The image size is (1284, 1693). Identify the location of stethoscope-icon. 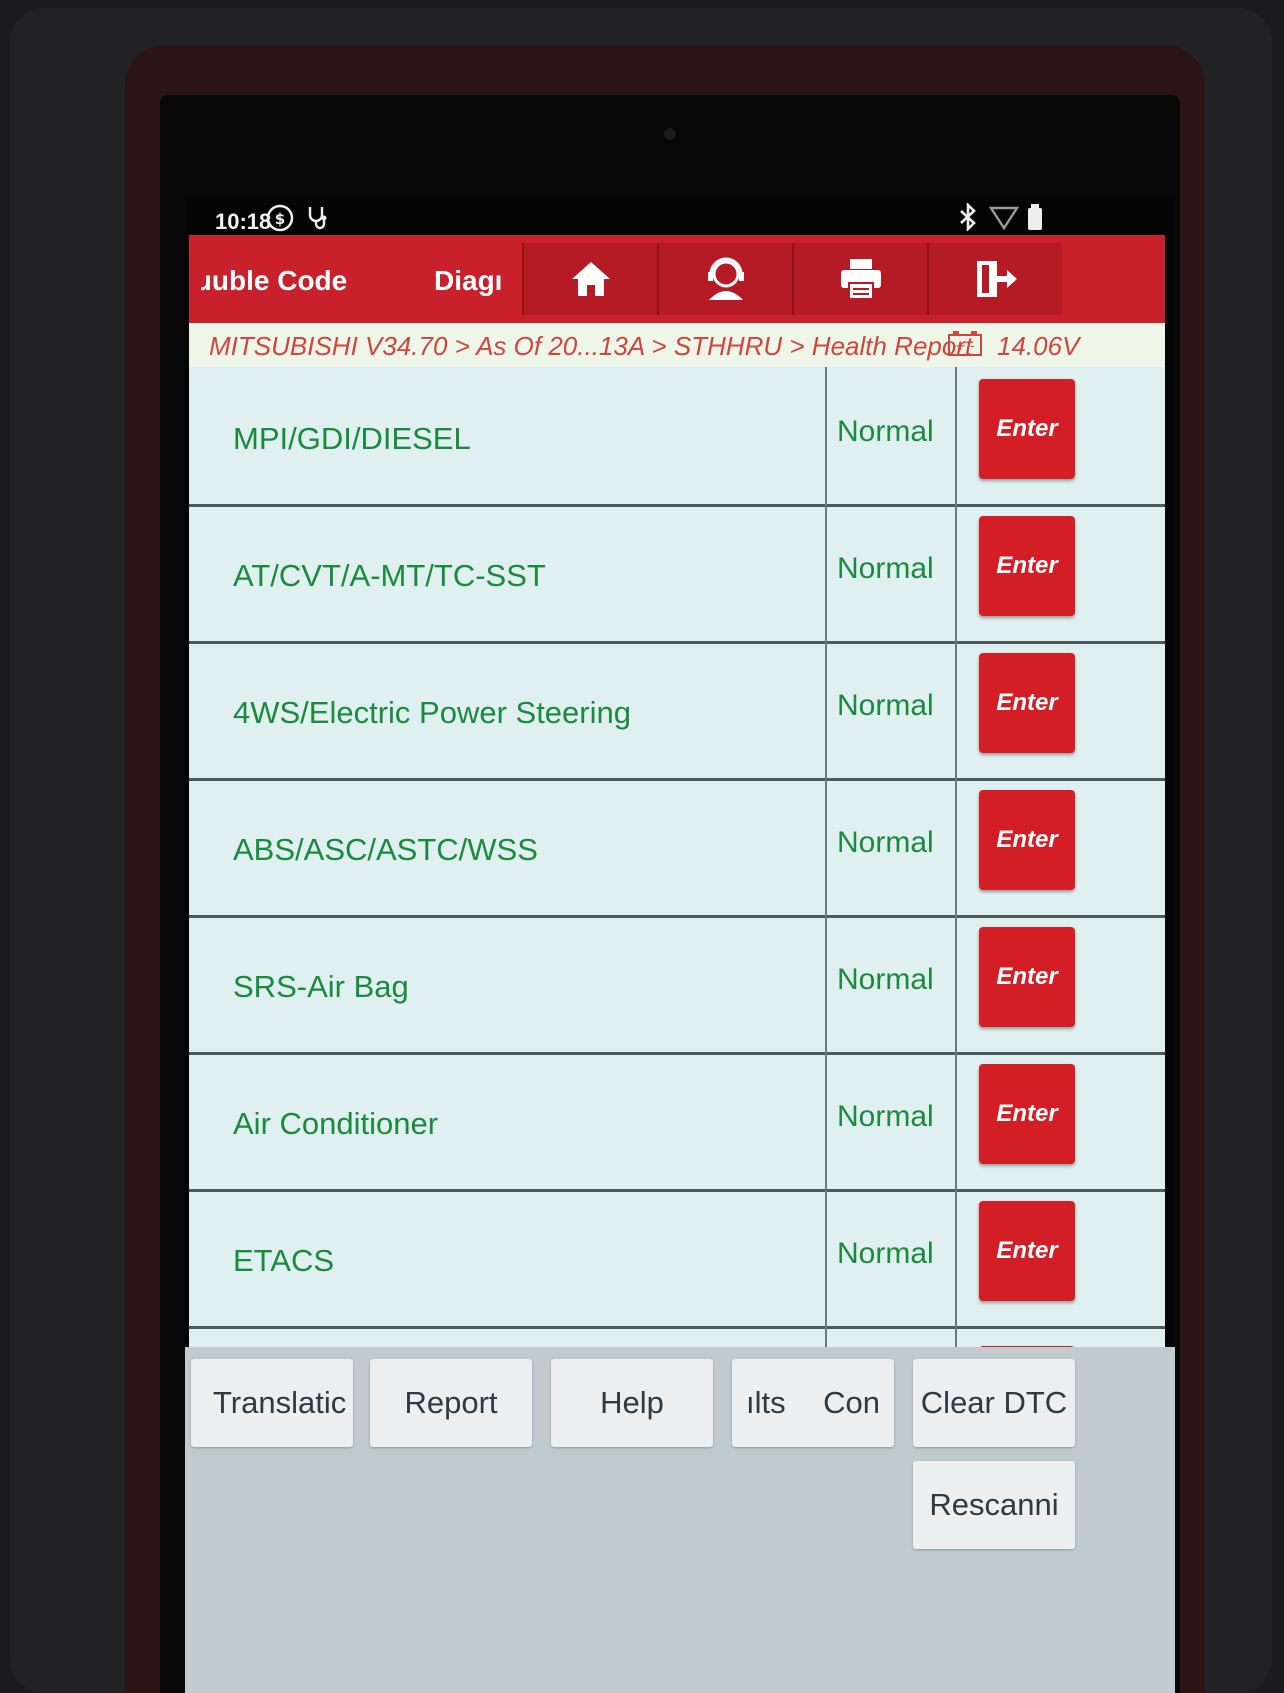
(319, 220).